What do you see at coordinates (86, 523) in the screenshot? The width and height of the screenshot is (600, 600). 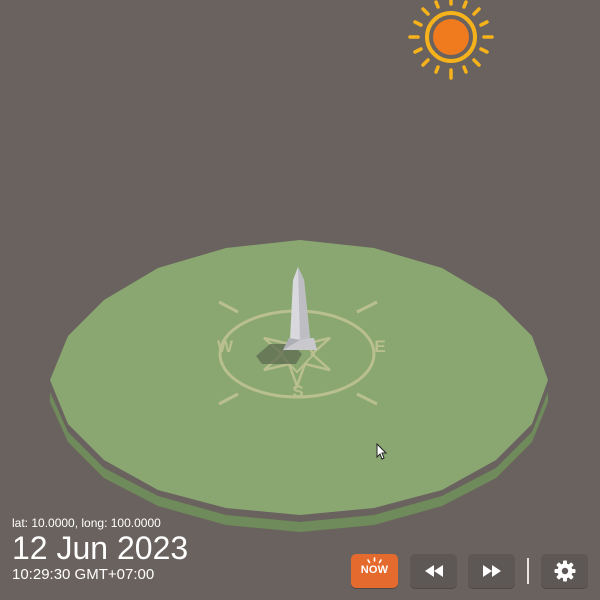 I see `coordinates-label: lat: 10.0000, long: 100.0000` at bounding box center [86, 523].